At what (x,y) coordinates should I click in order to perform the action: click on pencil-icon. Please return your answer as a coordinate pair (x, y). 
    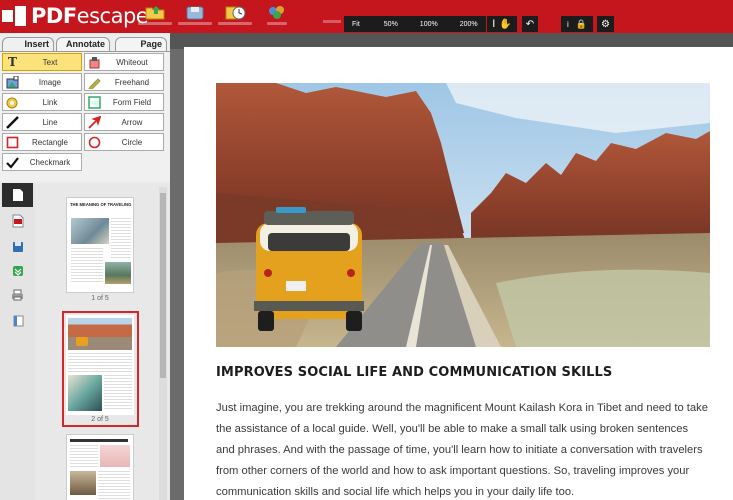
    Looking at the image, I should click on (94, 83).